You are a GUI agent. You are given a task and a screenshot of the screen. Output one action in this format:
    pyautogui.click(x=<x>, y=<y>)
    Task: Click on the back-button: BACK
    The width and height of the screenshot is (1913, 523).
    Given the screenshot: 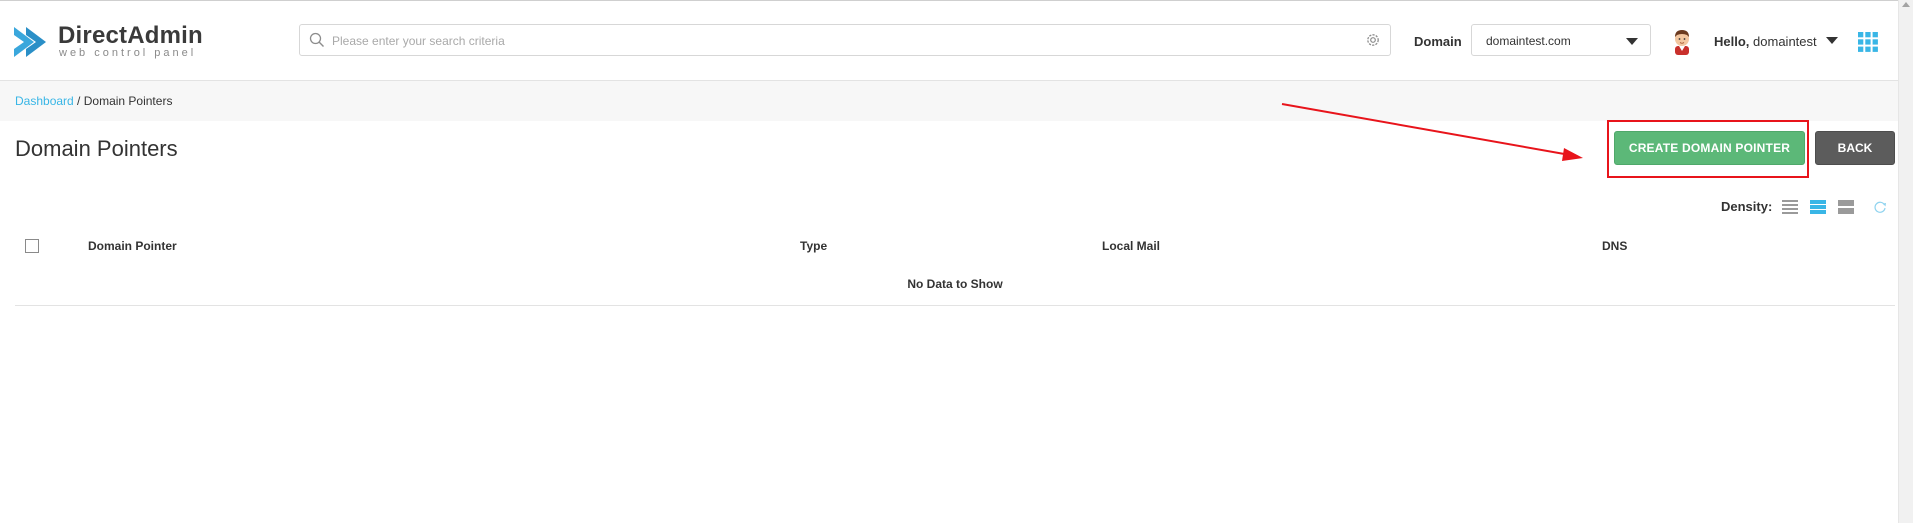 What is the action you would take?
    pyautogui.click(x=1855, y=148)
    